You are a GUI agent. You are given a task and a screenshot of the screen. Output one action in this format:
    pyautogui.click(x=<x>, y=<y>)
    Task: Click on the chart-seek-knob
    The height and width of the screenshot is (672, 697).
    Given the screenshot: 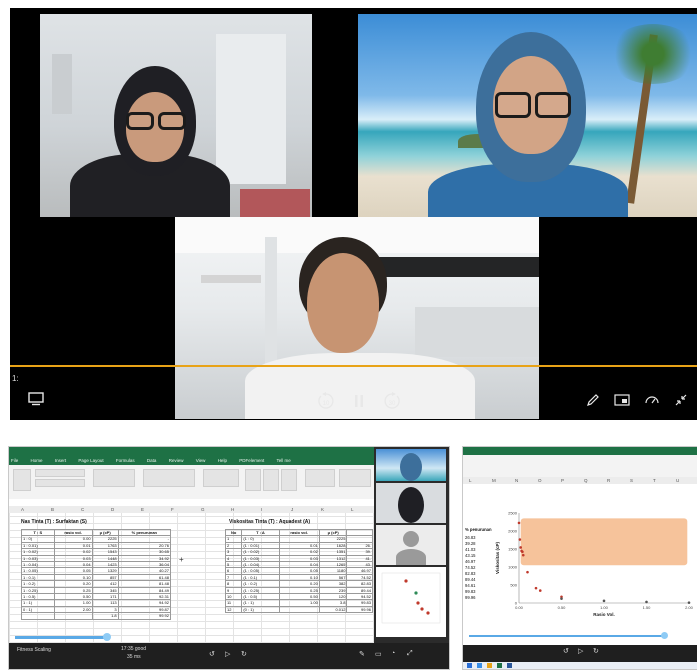 What is the action you would take?
    pyautogui.click(x=664, y=635)
    